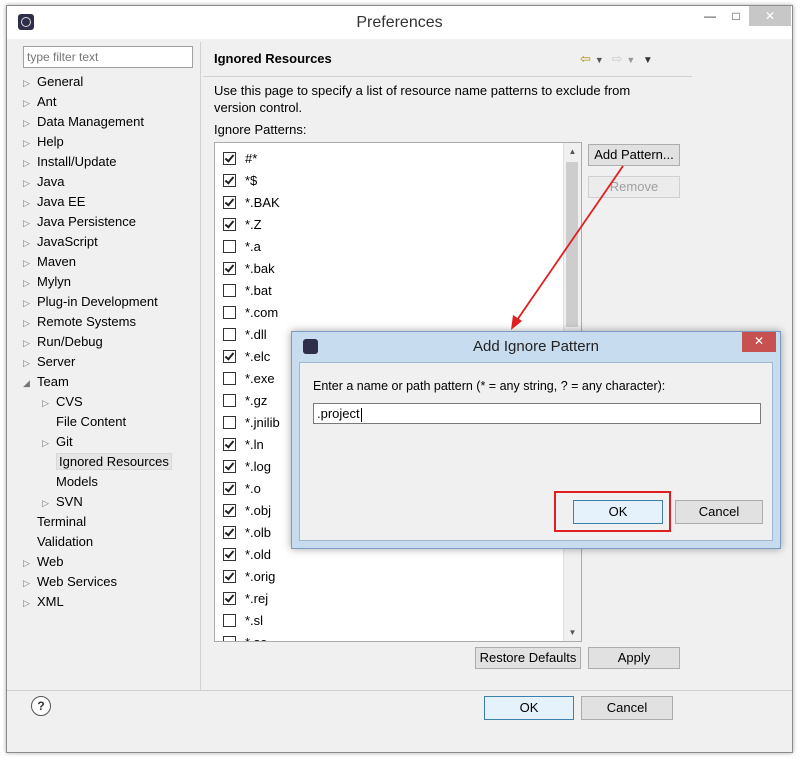 Image resolution: width=801 pixels, height=761 pixels. Describe the element at coordinates (567, 247) in the screenshot. I see `annotation-arrow` at that location.